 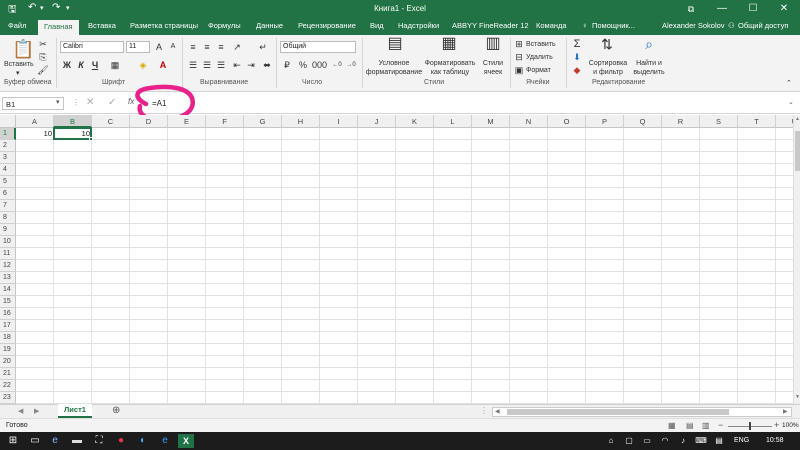 I want to click on comma-style-icon: 000, so click(x=319, y=65).